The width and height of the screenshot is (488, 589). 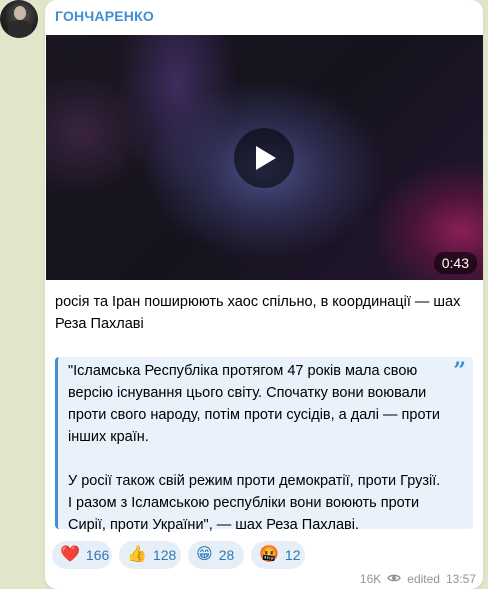 What do you see at coordinates (150, 555) in the screenshot?
I see `reaction-thumbs-up: 👍 128` at bounding box center [150, 555].